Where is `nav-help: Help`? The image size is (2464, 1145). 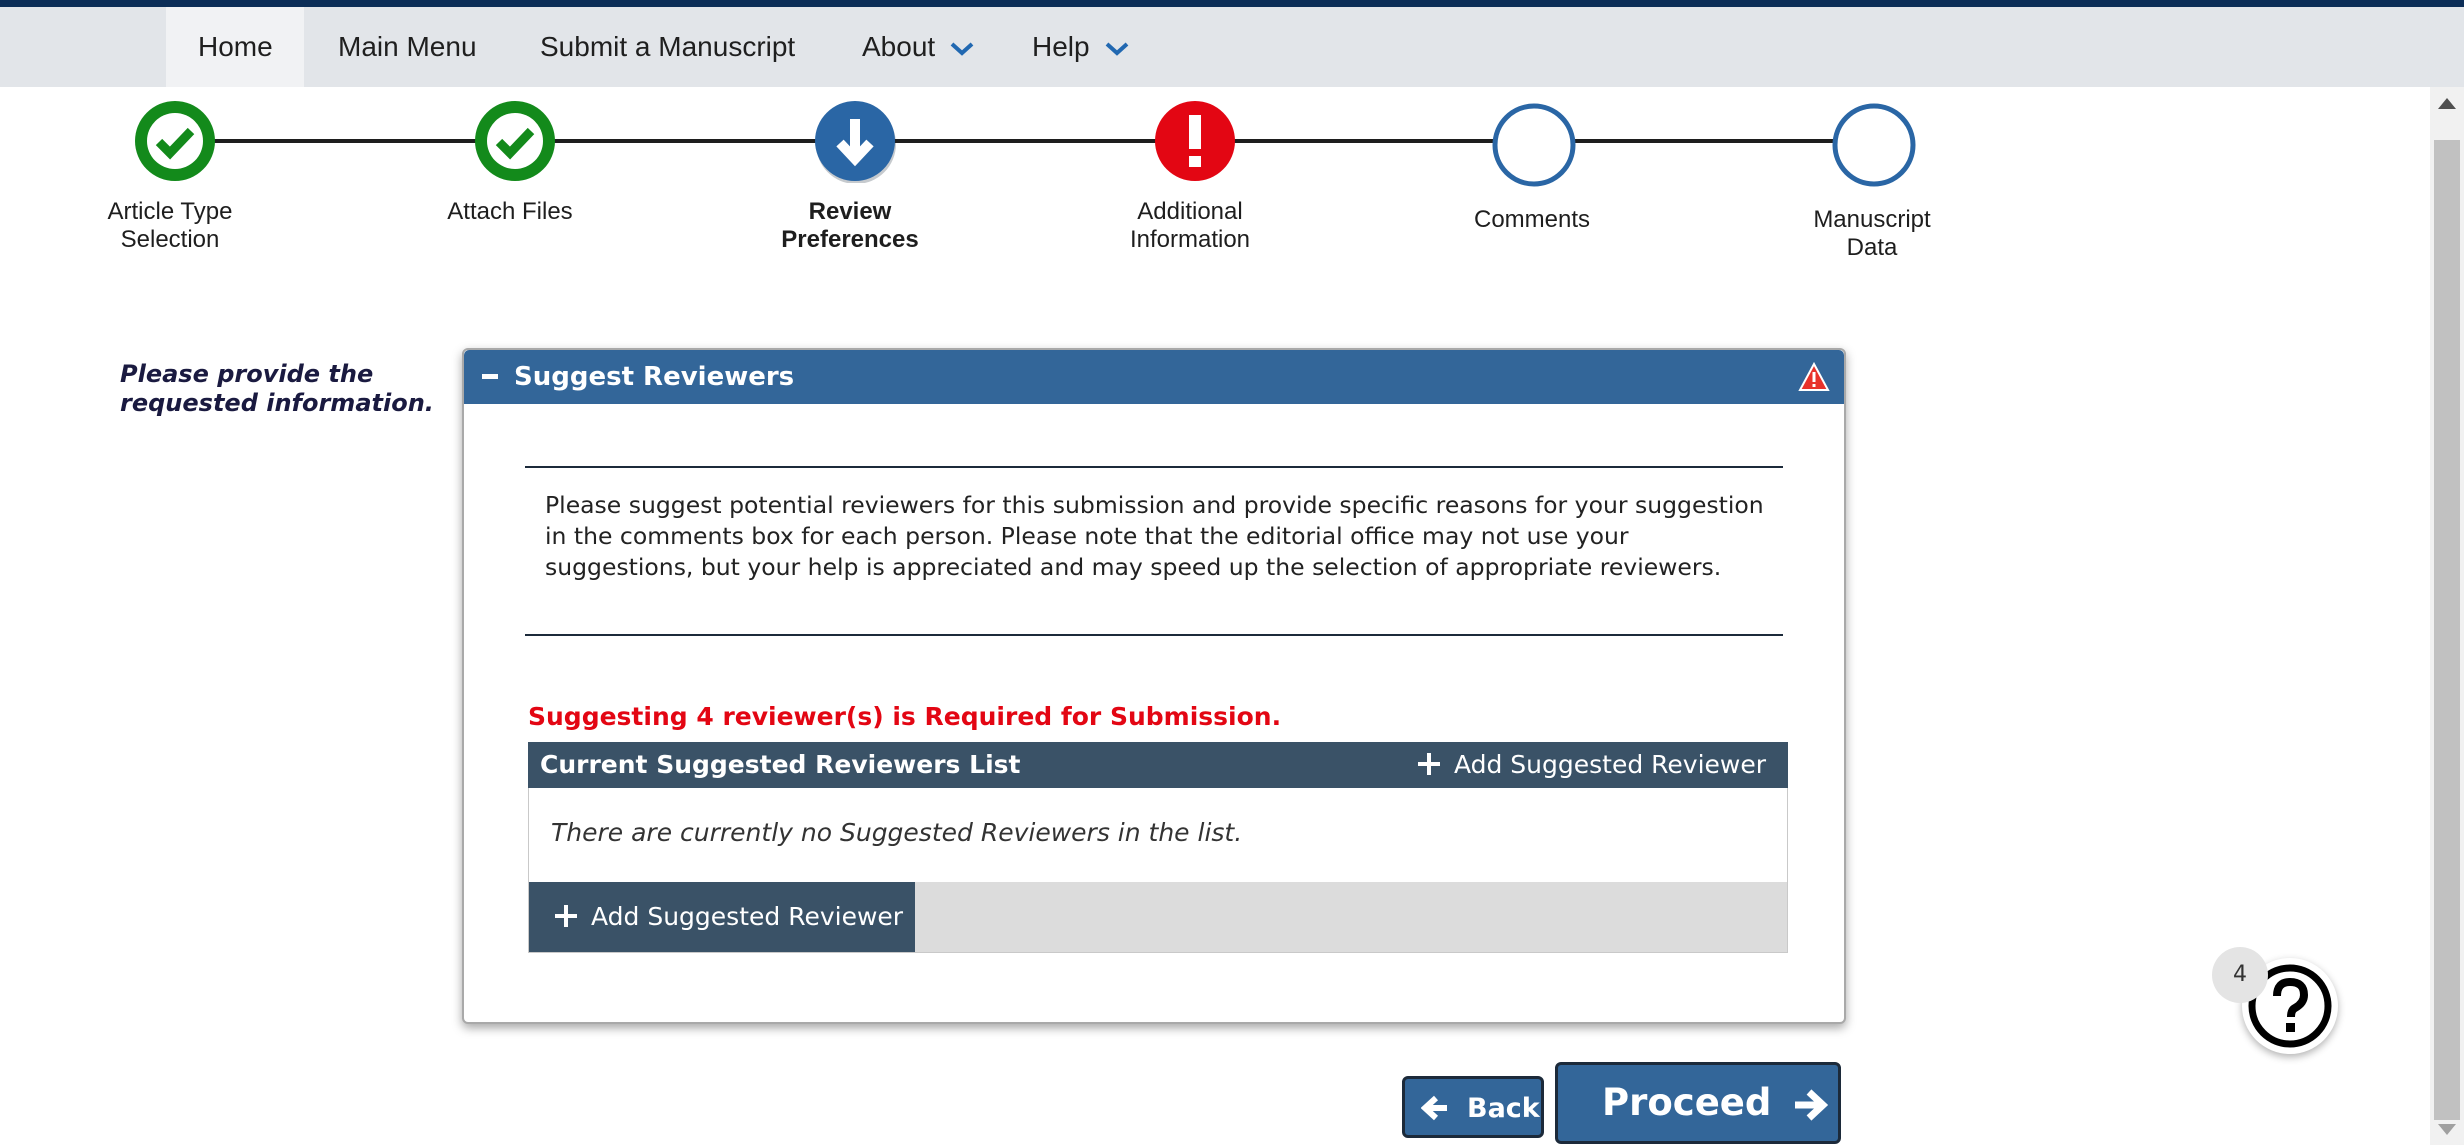
nav-help: Help is located at coordinates (1081, 47).